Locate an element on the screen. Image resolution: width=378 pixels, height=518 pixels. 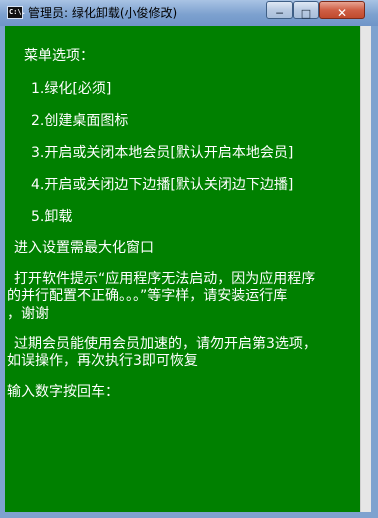
window-title: 管理员: 绿化卸载(小俊修改) is located at coordinates (103, 13).